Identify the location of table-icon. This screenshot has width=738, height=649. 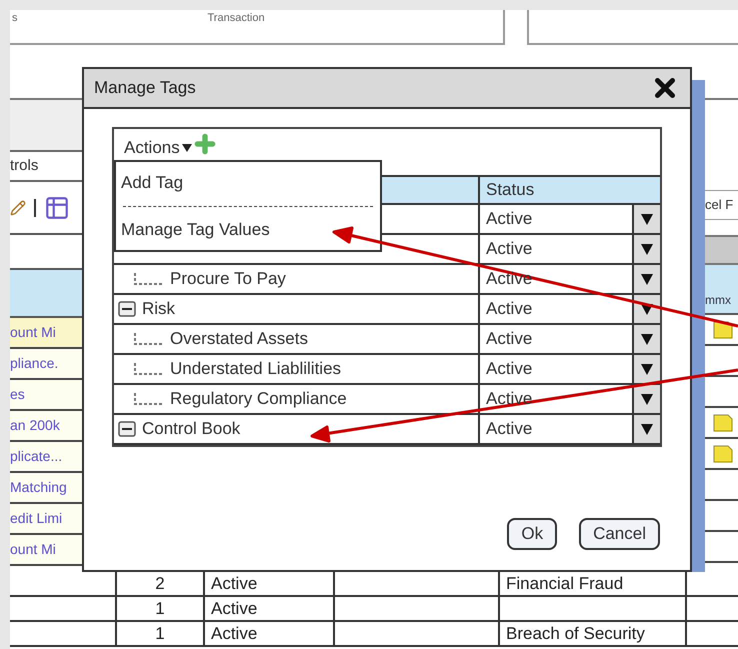
(57, 207).